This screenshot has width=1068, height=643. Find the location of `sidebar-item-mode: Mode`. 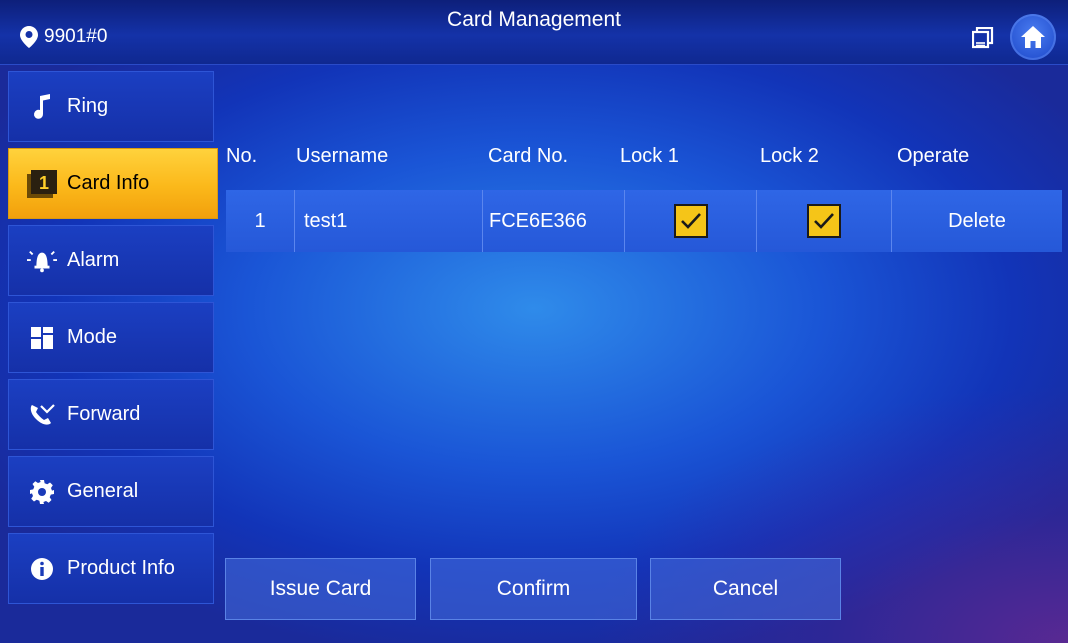

sidebar-item-mode: Mode is located at coordinates (111, 337).